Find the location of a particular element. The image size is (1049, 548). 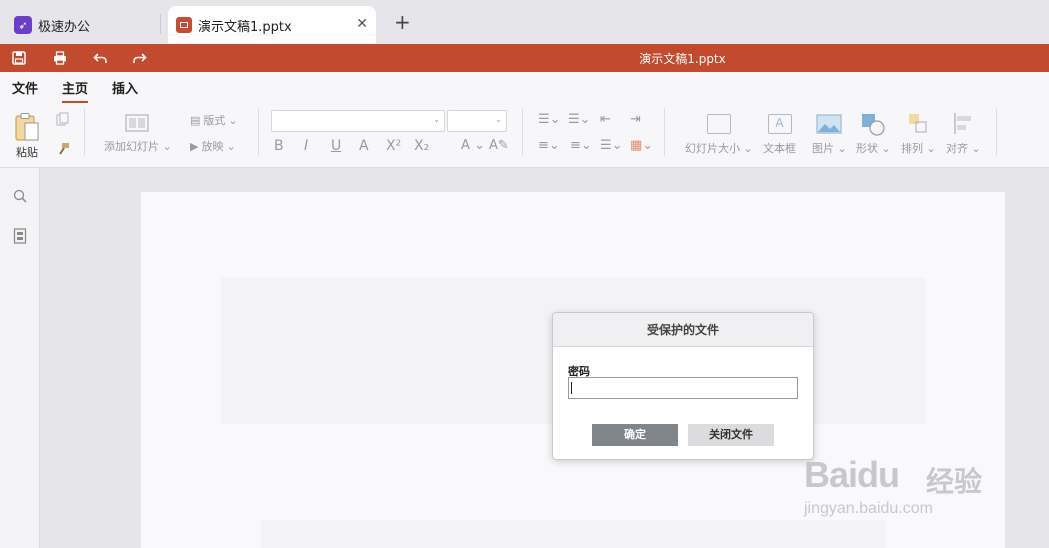

menu-bar: 文件 主页 插入 is located at coordinates (75, 90).